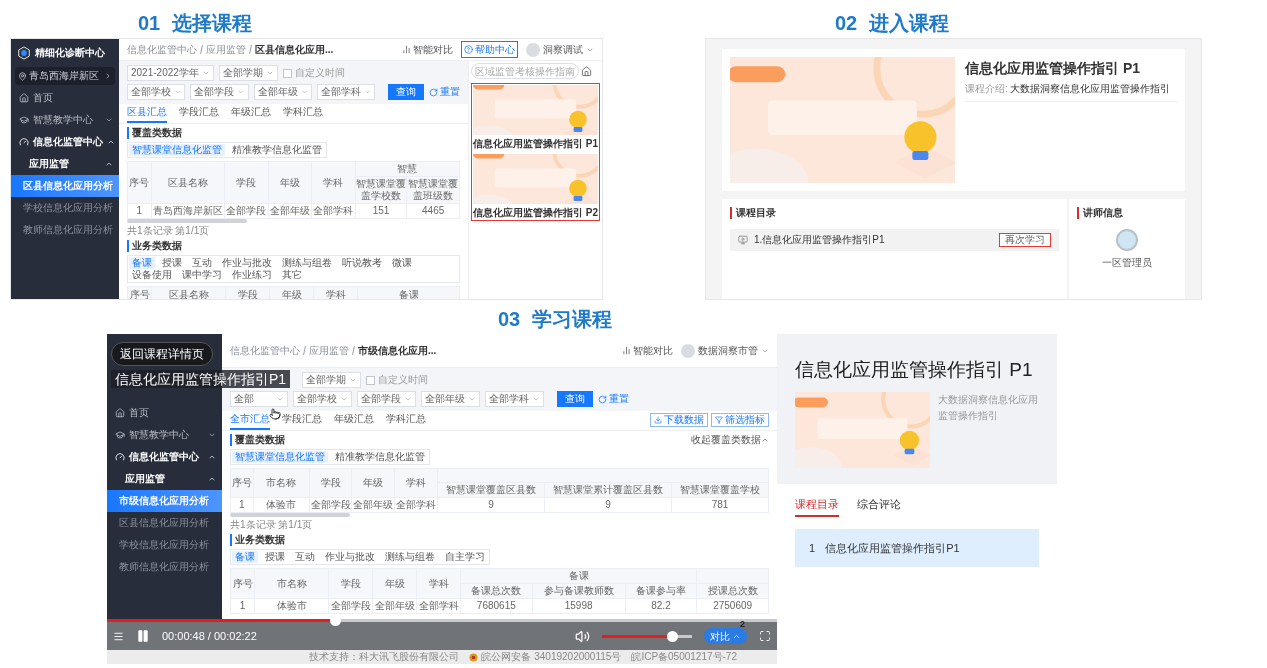 The image size is (1267, 668). I want to click on column-header: 学段, so click(247, 292).